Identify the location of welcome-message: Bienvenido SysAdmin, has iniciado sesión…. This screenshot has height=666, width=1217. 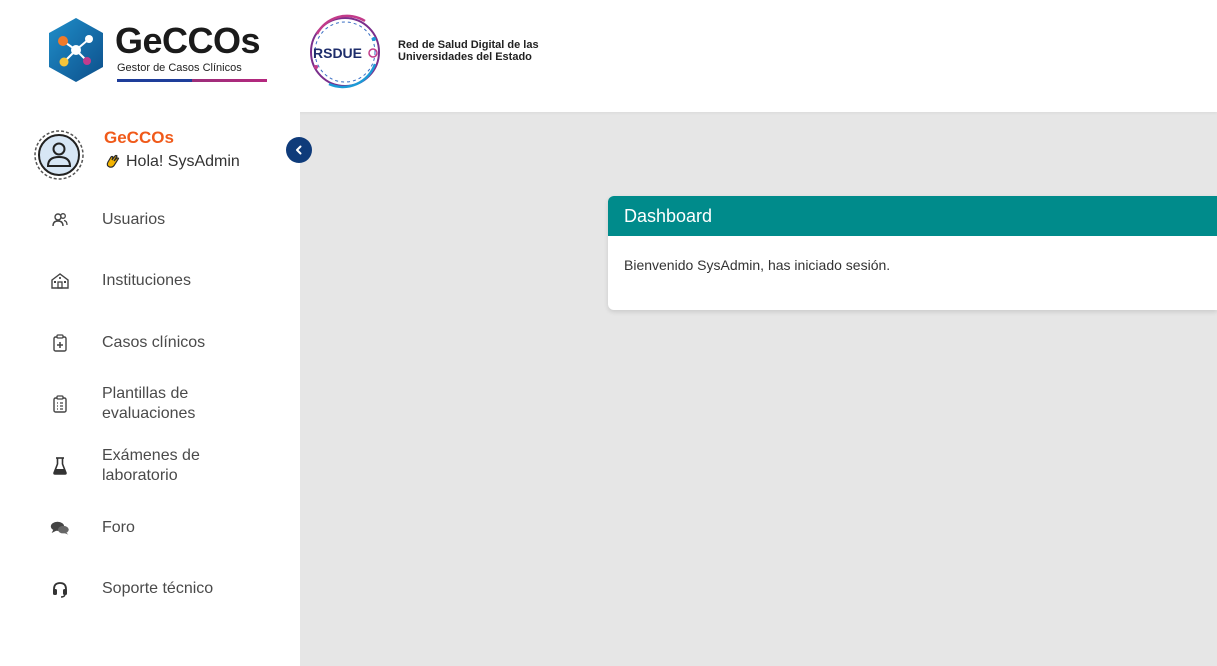
(757, 265).